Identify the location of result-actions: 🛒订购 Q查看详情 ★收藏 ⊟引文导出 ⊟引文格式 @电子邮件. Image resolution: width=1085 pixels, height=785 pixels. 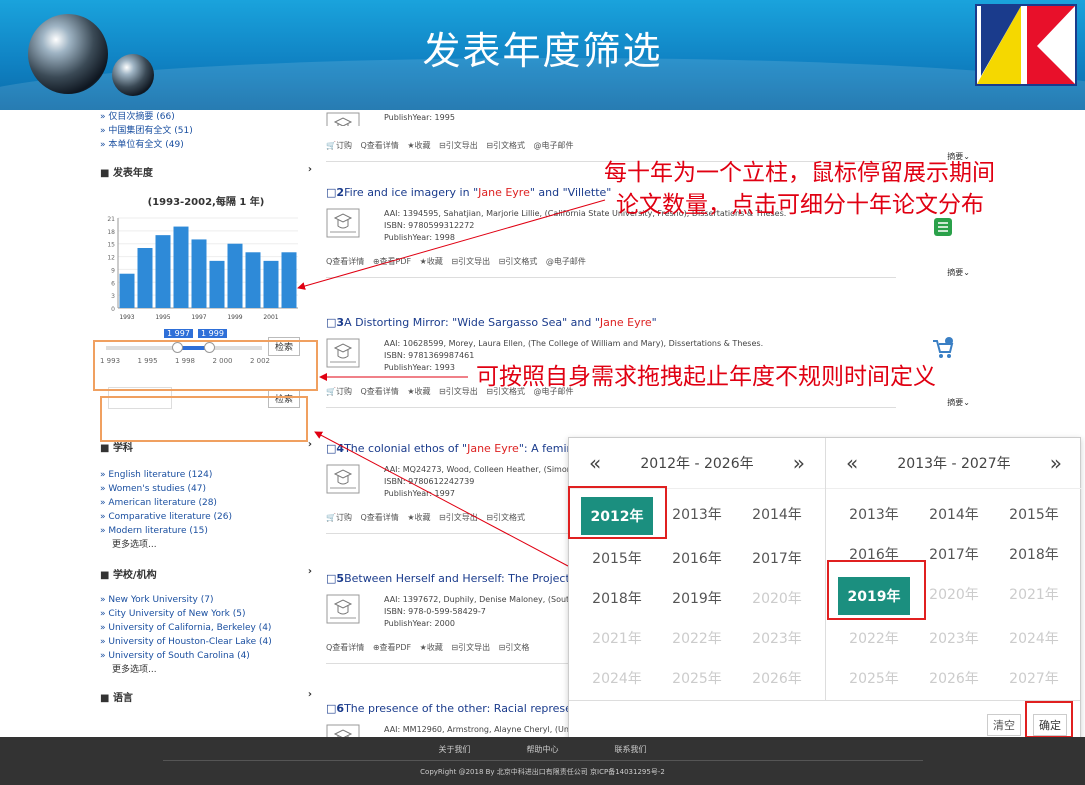
(654, 145).